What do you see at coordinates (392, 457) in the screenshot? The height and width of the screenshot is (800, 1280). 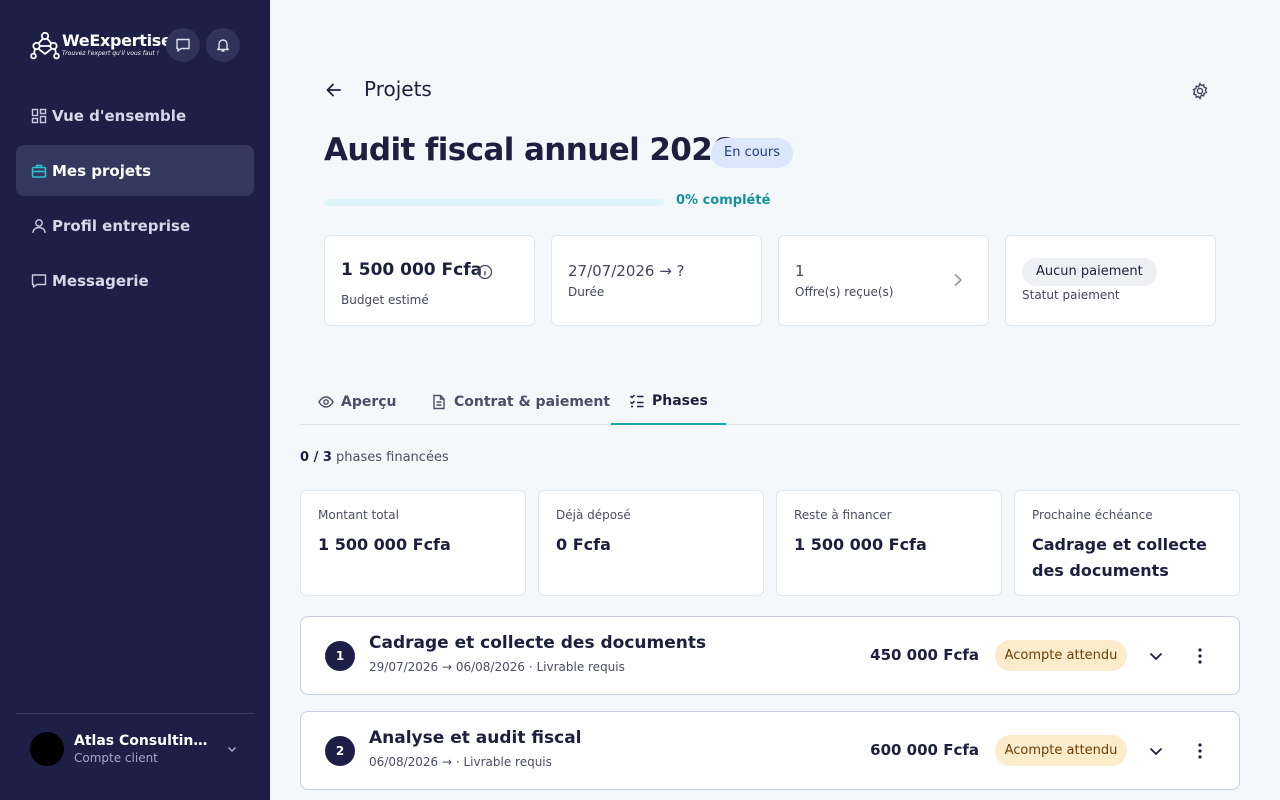 I see `funded-text: phases financées` at bounding box center [392, 457].